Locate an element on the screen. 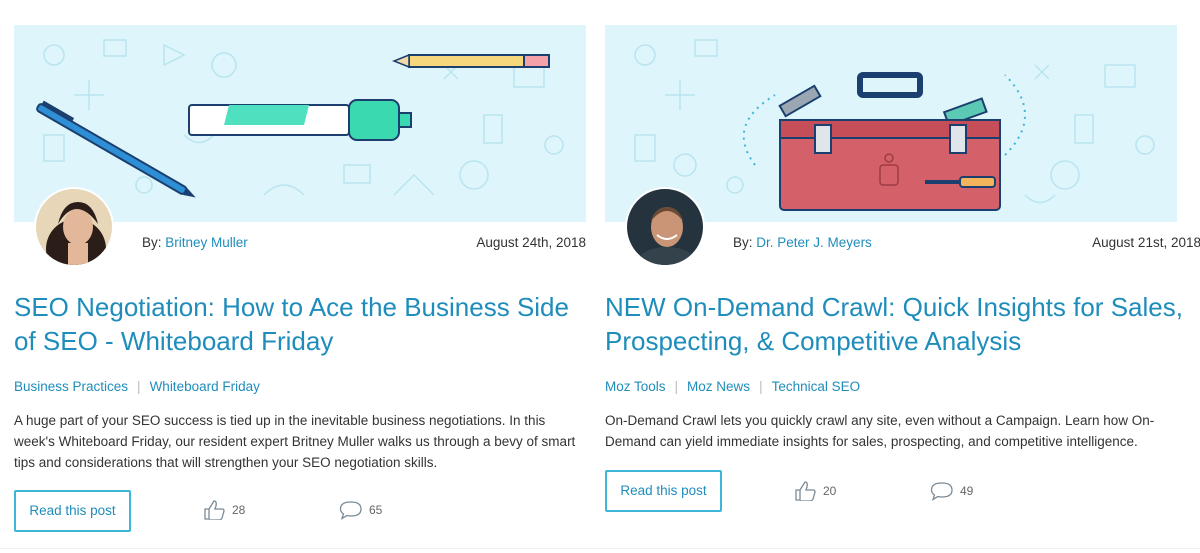 The width and height of the screenshot is (1200, 553). divider is located at coordinates (600, 548).